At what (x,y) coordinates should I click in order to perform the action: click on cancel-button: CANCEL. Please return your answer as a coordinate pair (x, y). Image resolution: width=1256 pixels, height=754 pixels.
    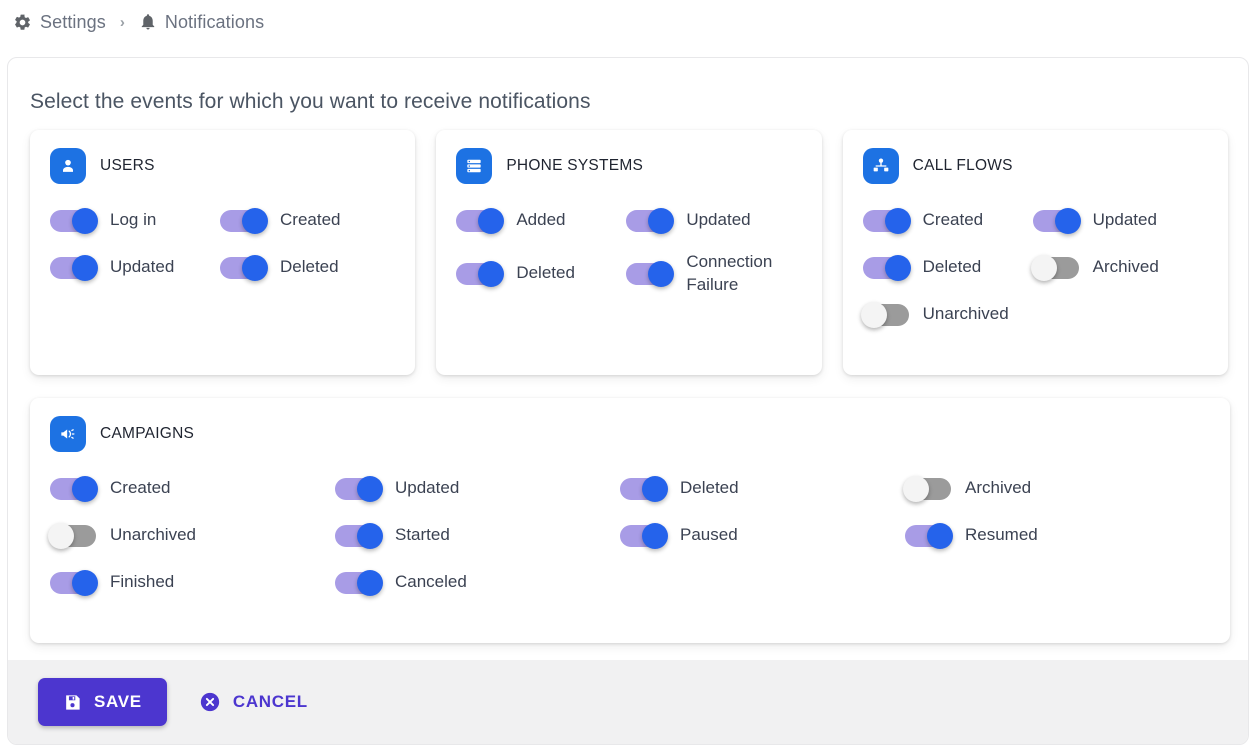
    Looking at the image, I should click on (253, 702).